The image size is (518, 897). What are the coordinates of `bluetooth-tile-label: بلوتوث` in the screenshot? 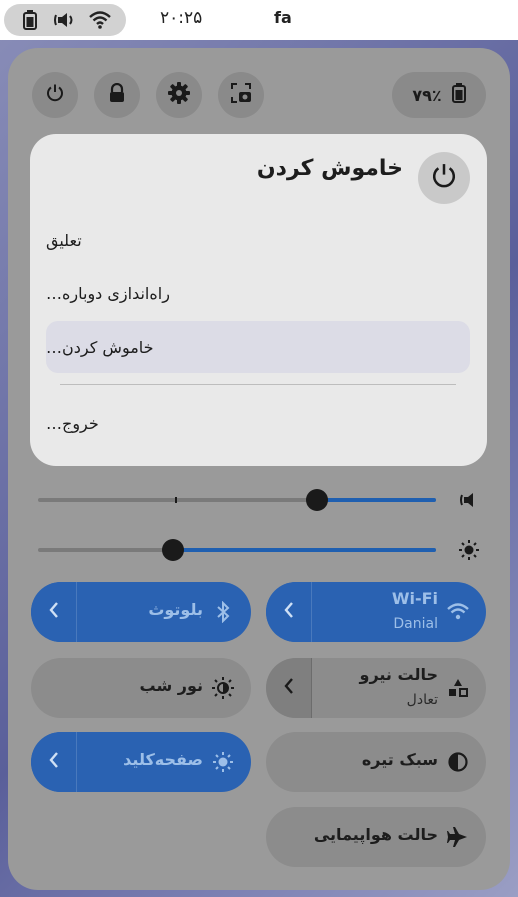 It's located at (175, 609).